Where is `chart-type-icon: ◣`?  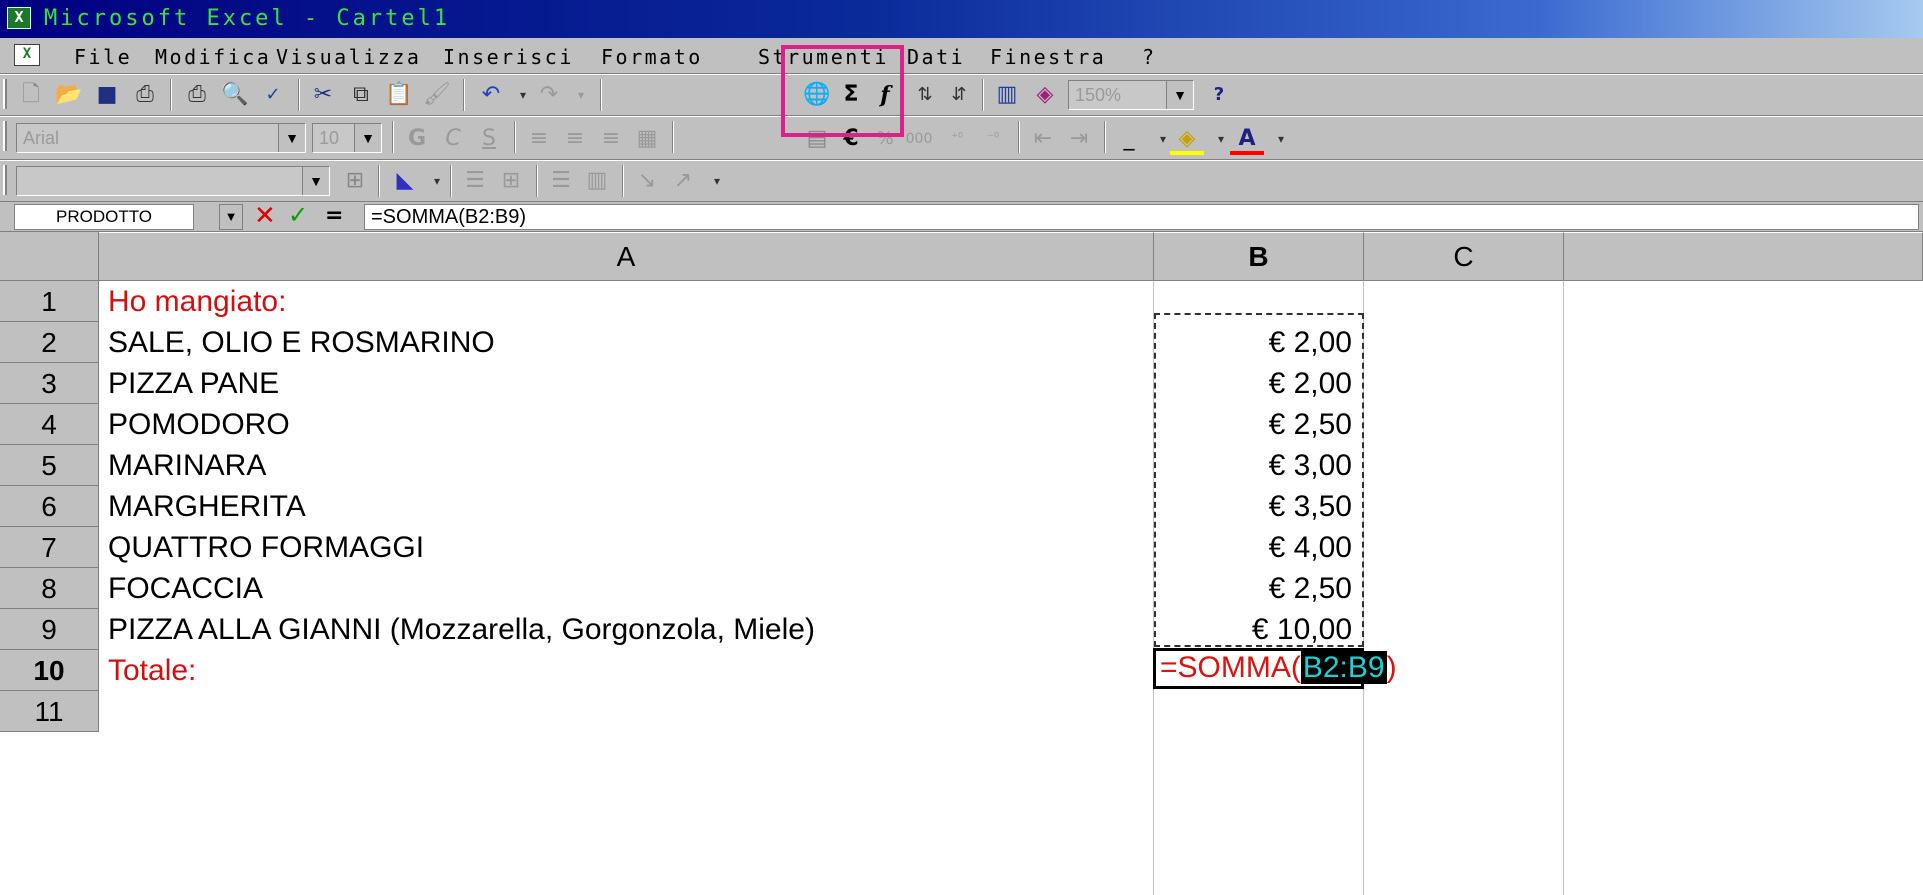 chart-type-icon: ◣ is located at coordinates (405, 181).